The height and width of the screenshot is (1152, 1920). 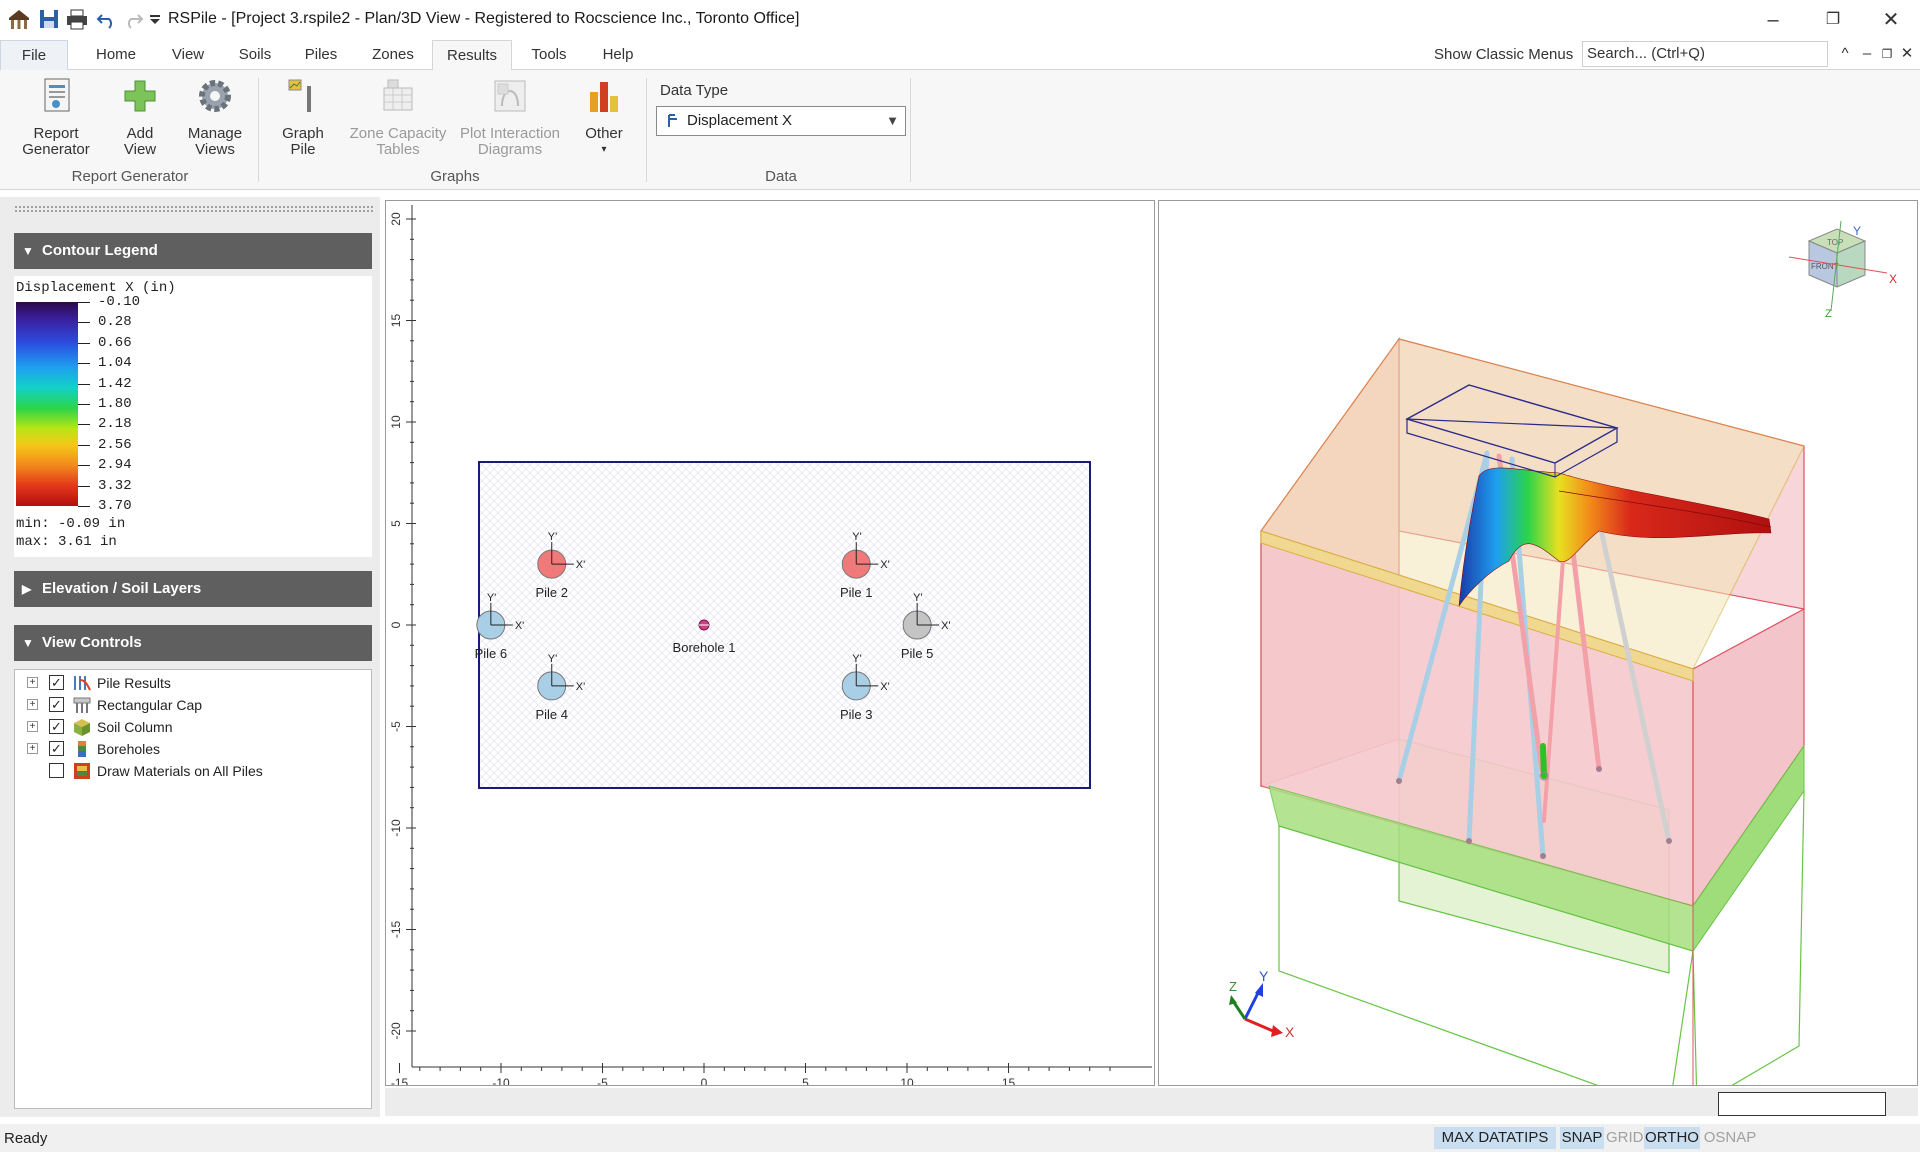 I want to click on tree-item-draw-materials: Draw Materials on All Piles, so click(x=193, y=771).